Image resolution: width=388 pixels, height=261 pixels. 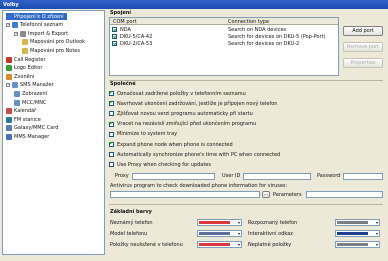 I want to click on tree-item: Mapování pro Outlook, so click(x=53, y=42).